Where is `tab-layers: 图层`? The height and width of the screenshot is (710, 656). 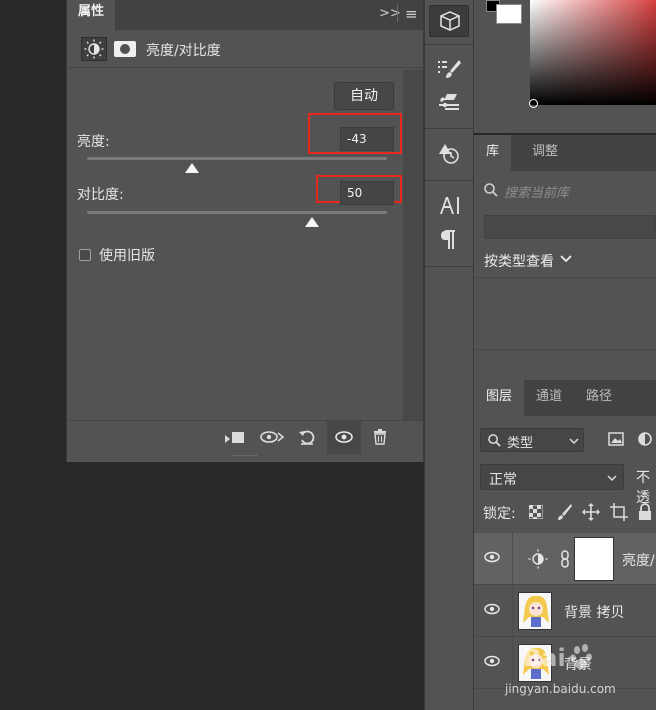 tab-layers: 图层 is located at coordinates (499, 398).